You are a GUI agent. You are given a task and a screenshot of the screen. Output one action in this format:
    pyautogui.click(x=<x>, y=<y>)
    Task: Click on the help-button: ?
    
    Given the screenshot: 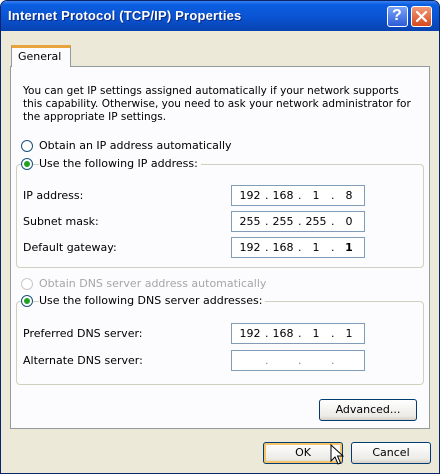 What is the action you would take?
    pyautogui.click(x=397, y=16)
    